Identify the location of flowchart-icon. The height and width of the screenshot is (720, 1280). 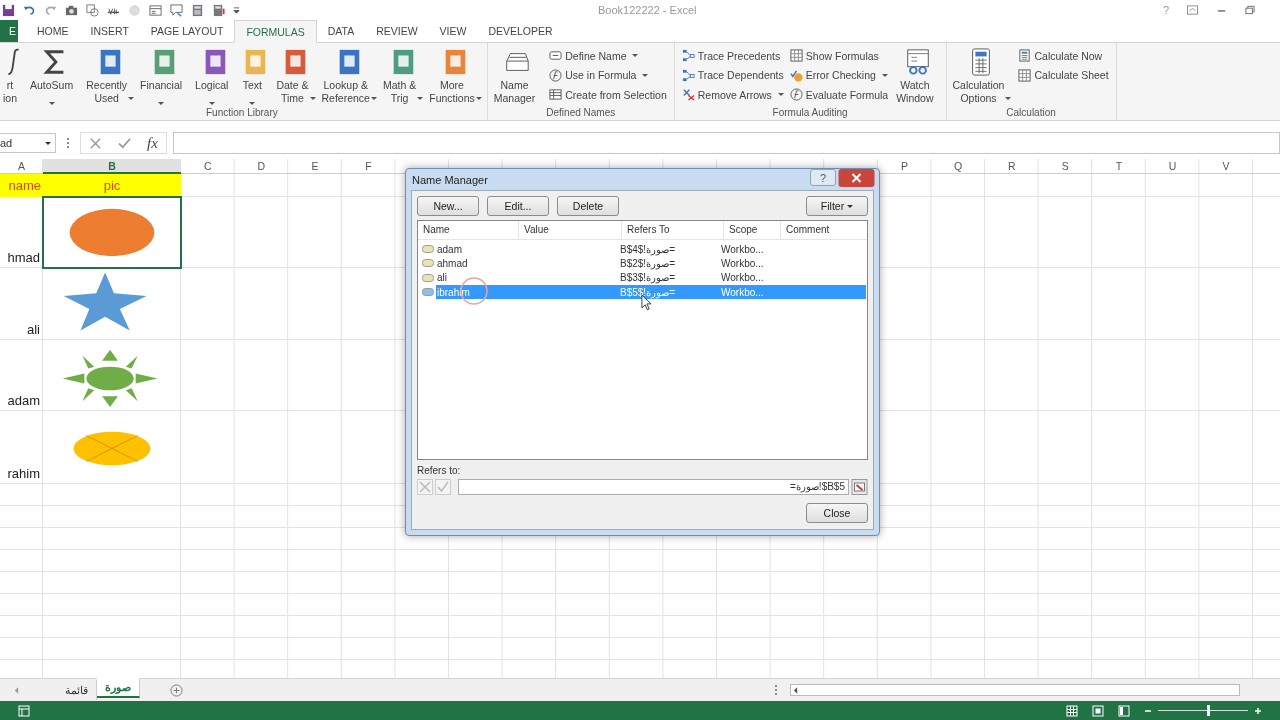
(688, 56).